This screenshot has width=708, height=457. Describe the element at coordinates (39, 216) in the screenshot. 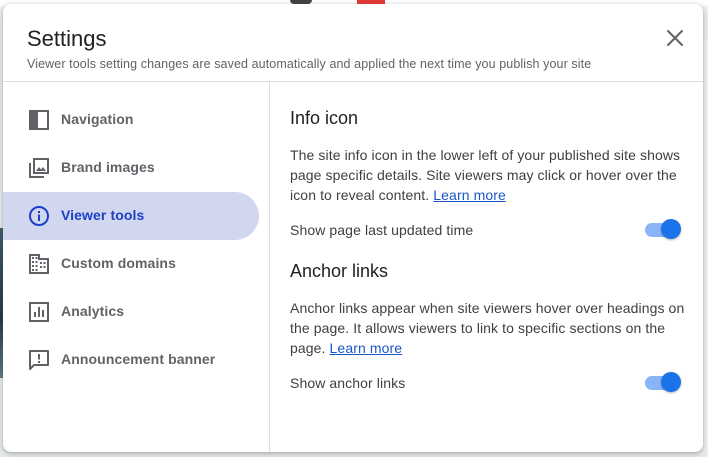

I see `info-icon` at that location.